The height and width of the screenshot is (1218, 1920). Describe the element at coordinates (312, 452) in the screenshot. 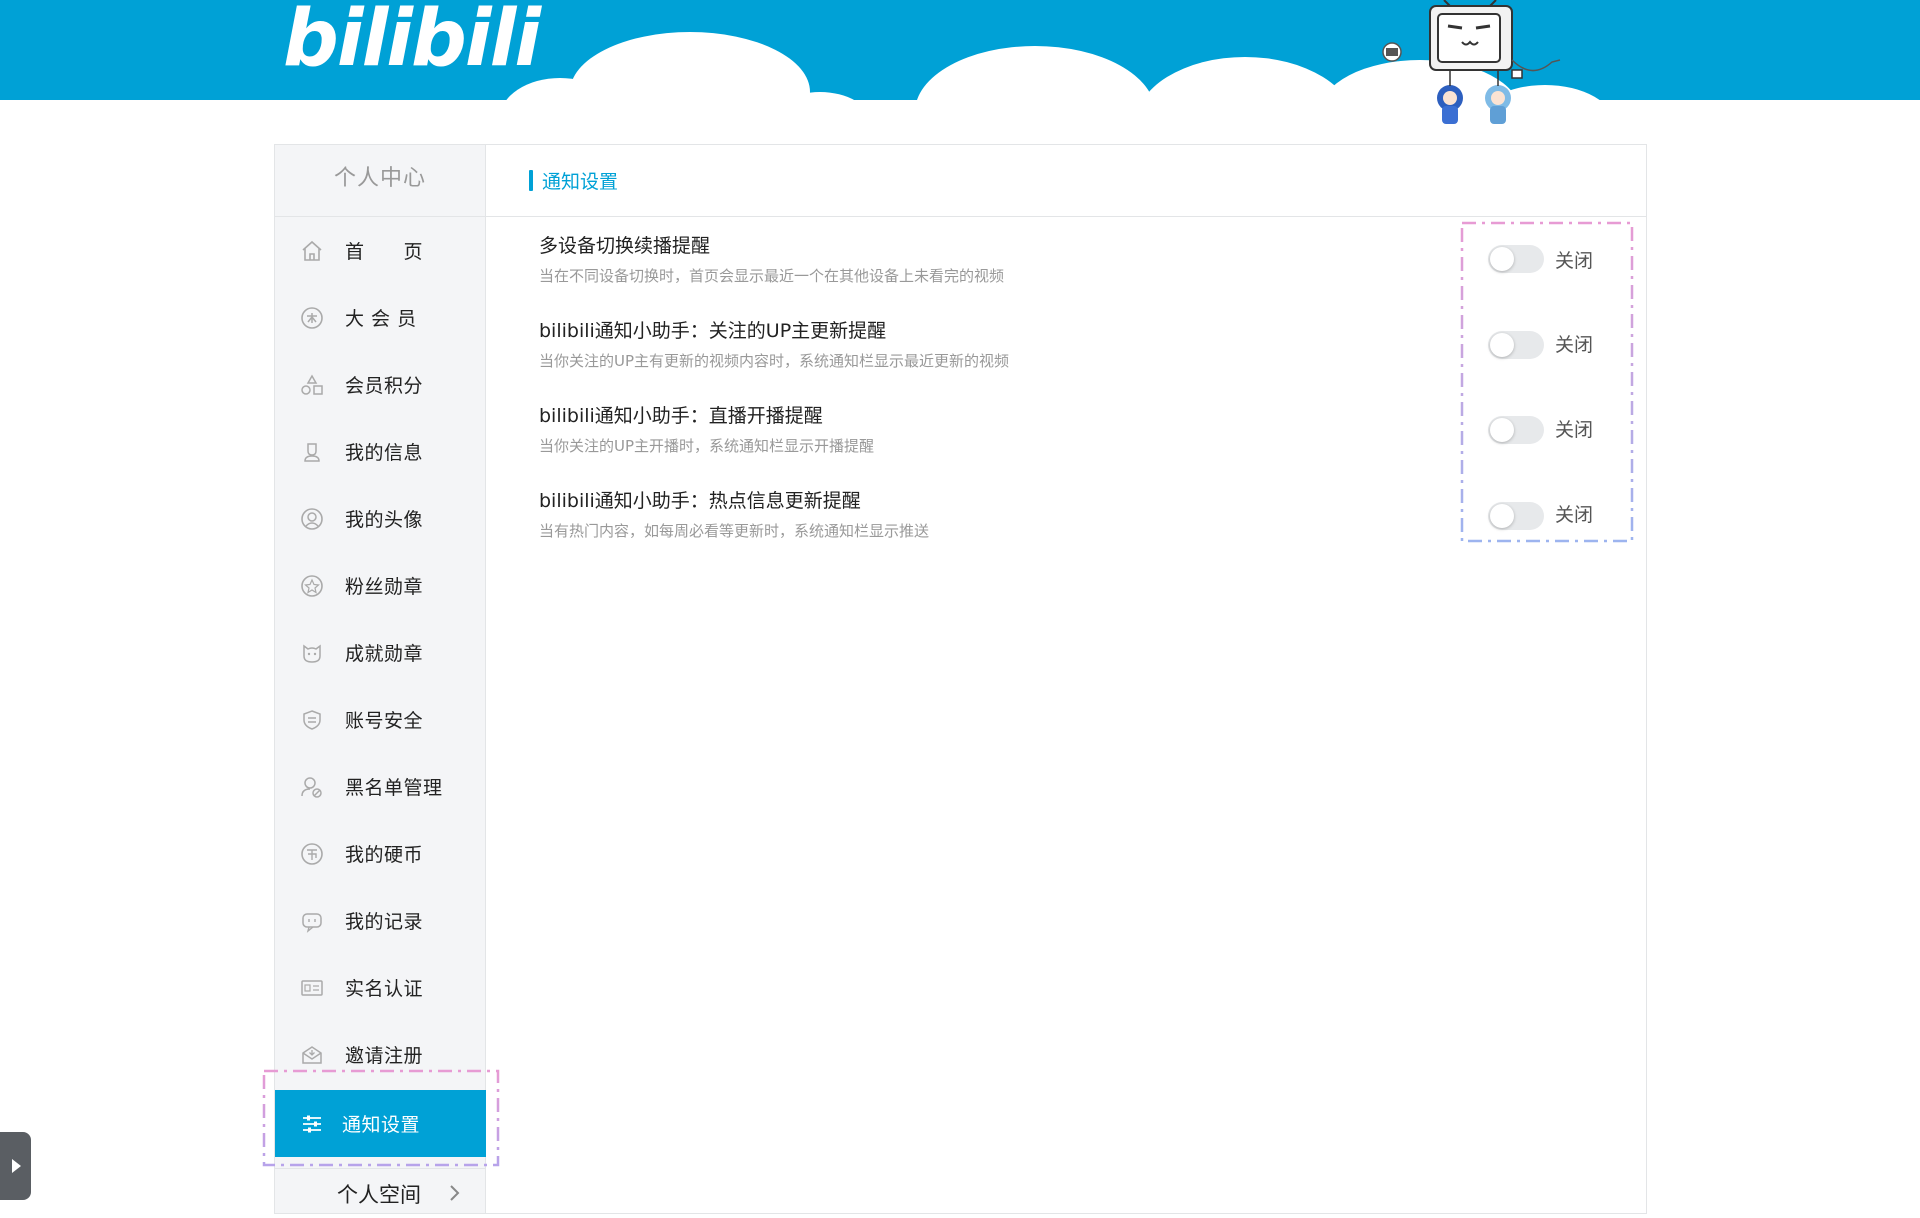

I see `user-icon` at that location.